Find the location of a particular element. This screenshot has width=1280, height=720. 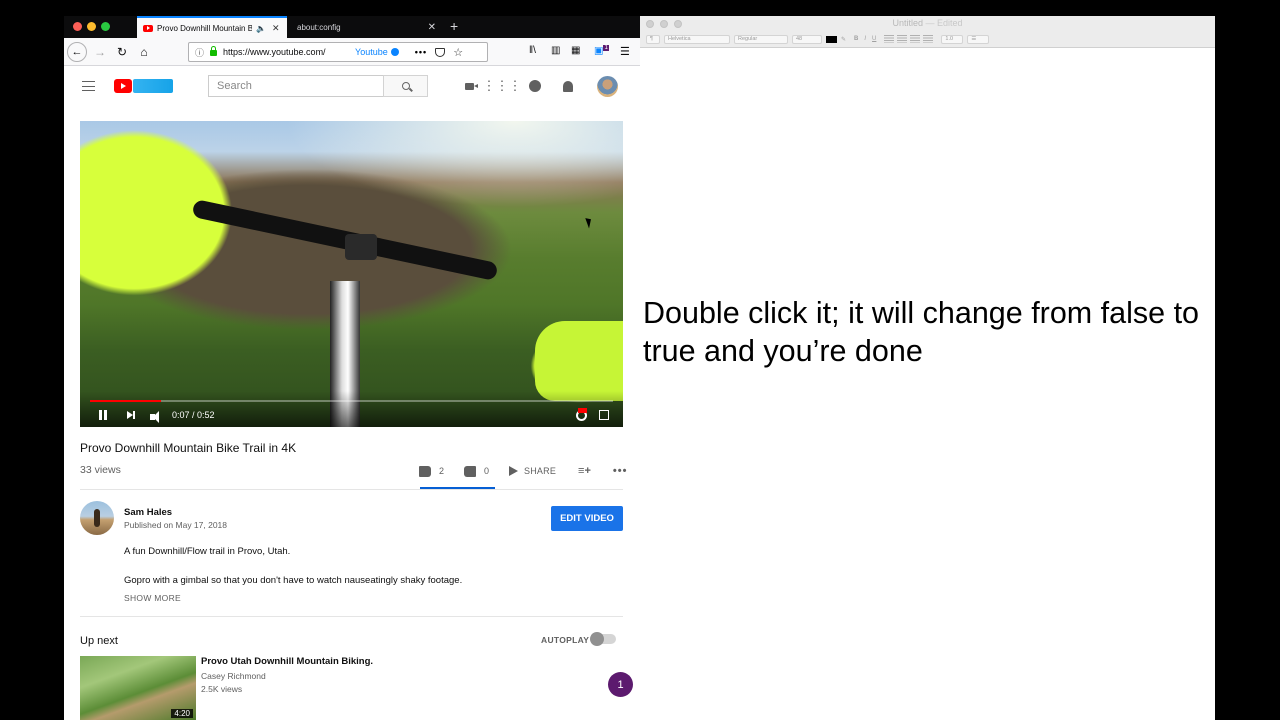

up-next-thumbnail: 4:20 is located at coordinates (138, 688).